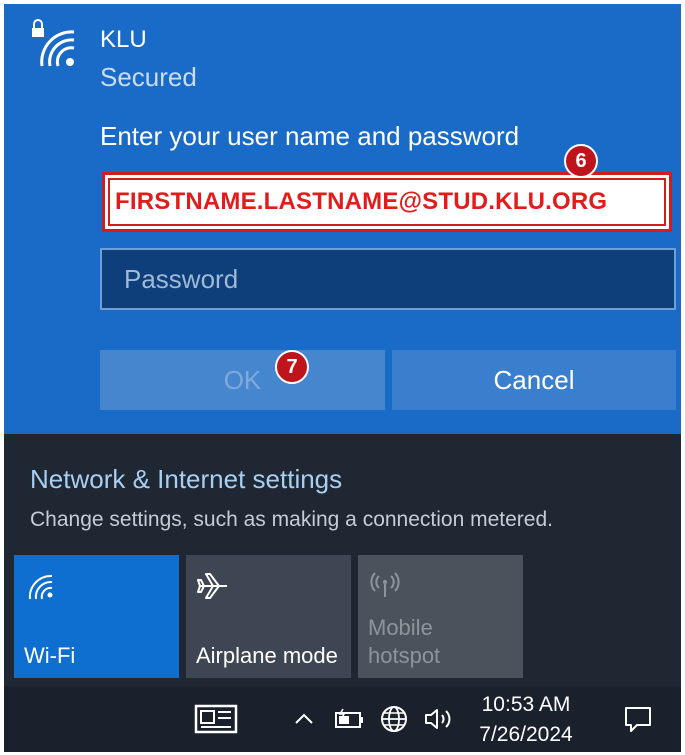 This screenshot has height=755, width=685. Describe the element at coordinates (404, 655) in the screenshot. I see `quick-action-label-line2: hotspot` at that location.